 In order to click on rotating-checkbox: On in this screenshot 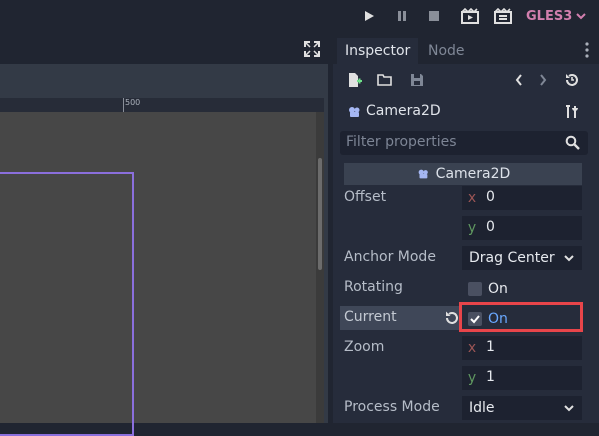, I will do `click(488, 289)`.